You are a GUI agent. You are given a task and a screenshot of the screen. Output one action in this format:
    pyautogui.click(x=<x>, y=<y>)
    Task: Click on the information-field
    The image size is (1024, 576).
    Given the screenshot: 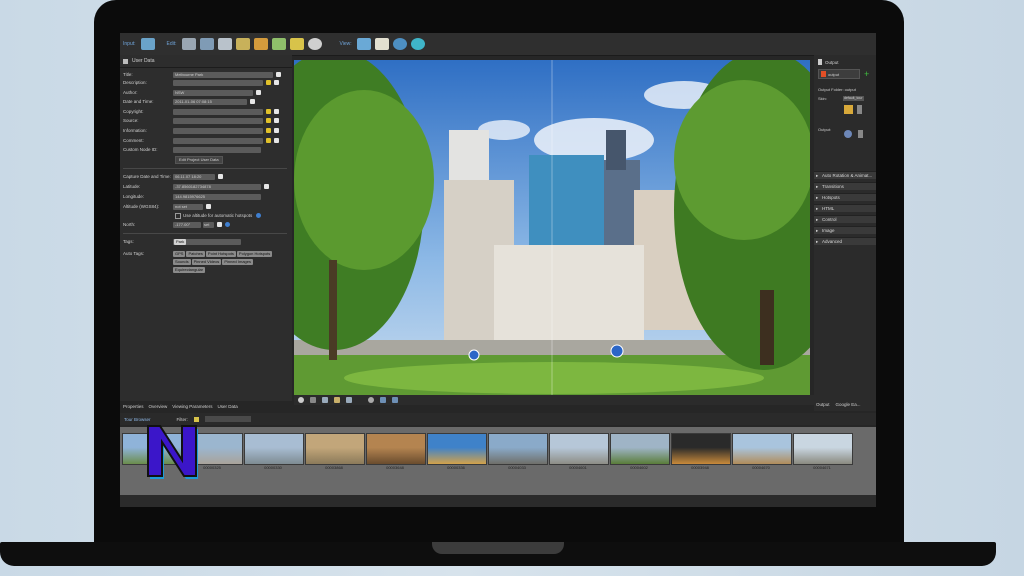 What is the action you would take?
    pyautogui.click(x=218, y=130)
    